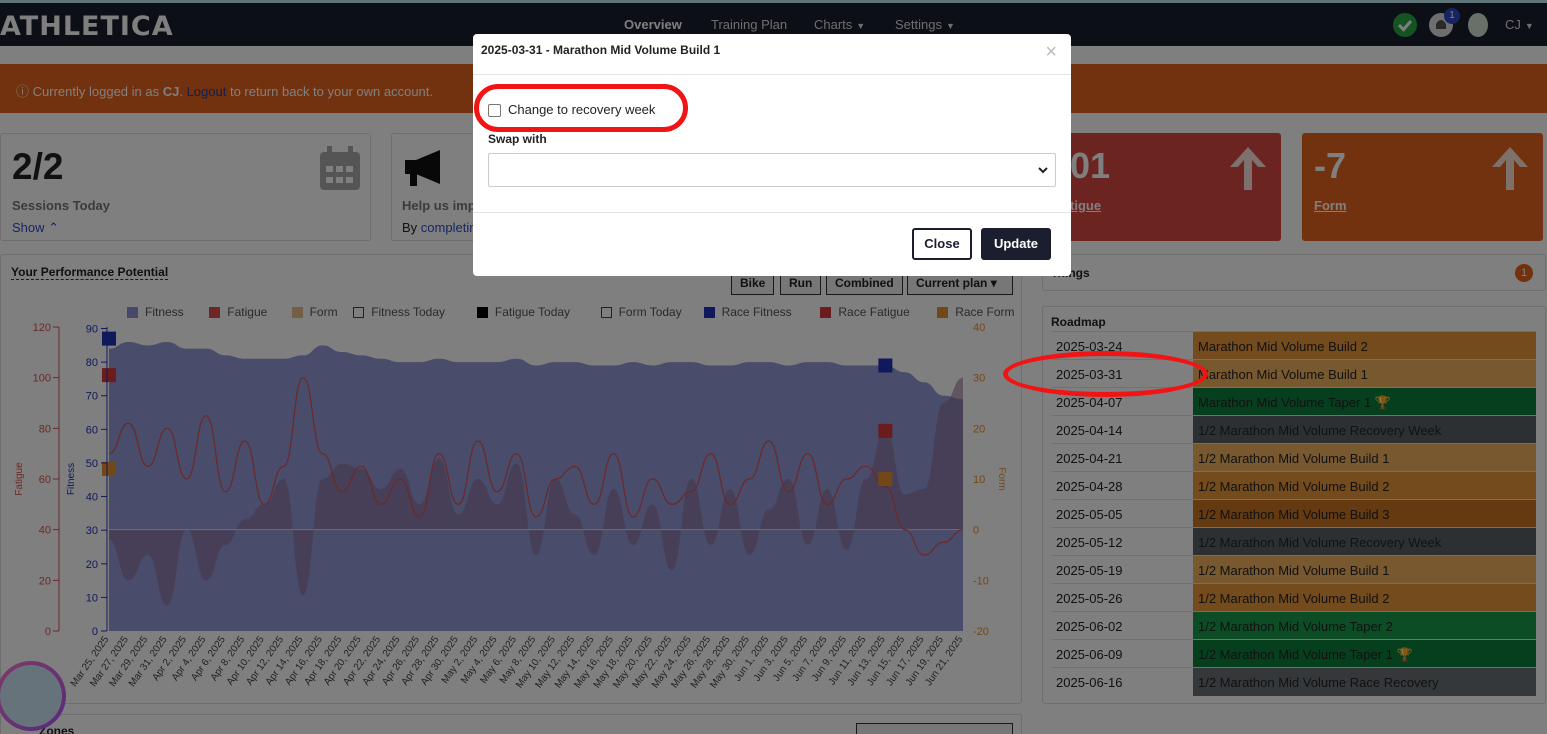  I want to click on close-button: Close, so click(942, 244).